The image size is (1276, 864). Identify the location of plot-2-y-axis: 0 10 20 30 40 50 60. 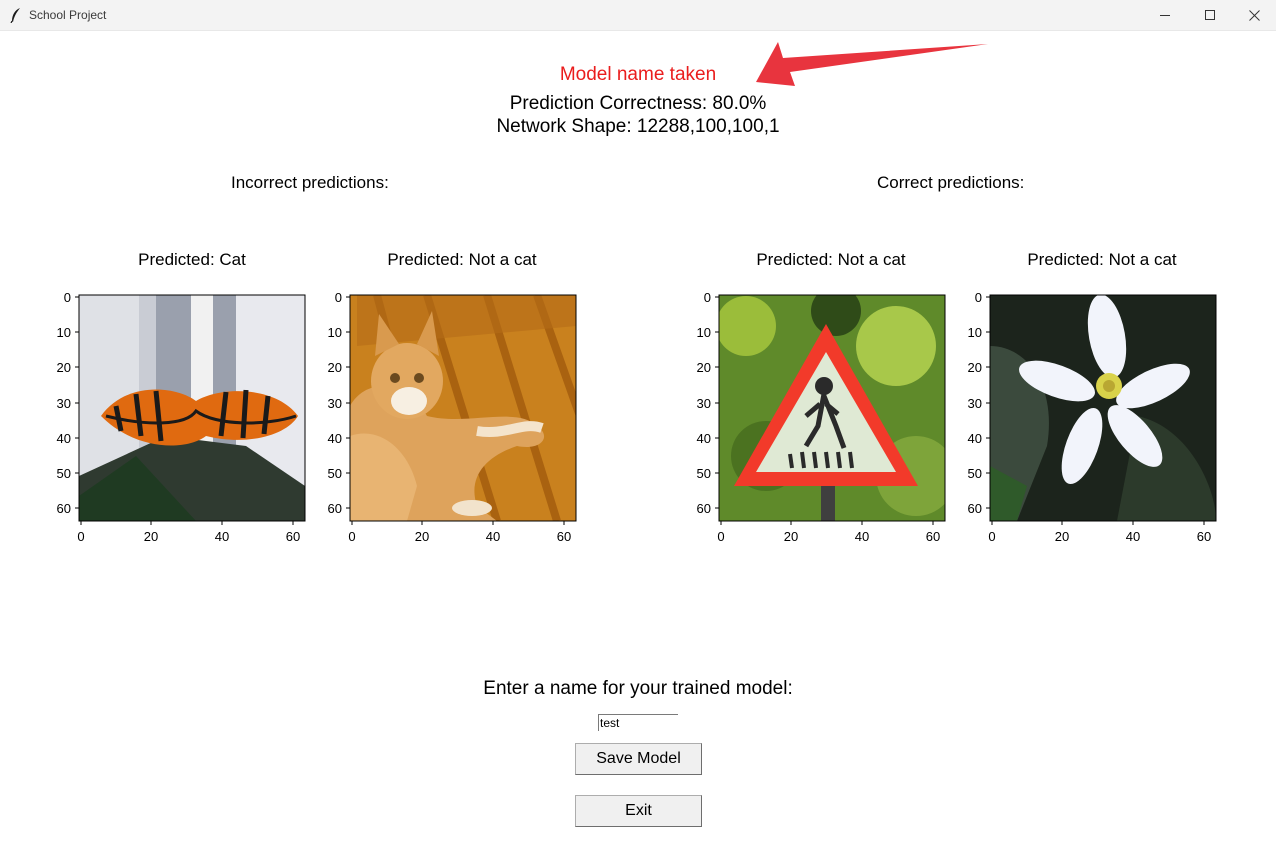
(339, 403).